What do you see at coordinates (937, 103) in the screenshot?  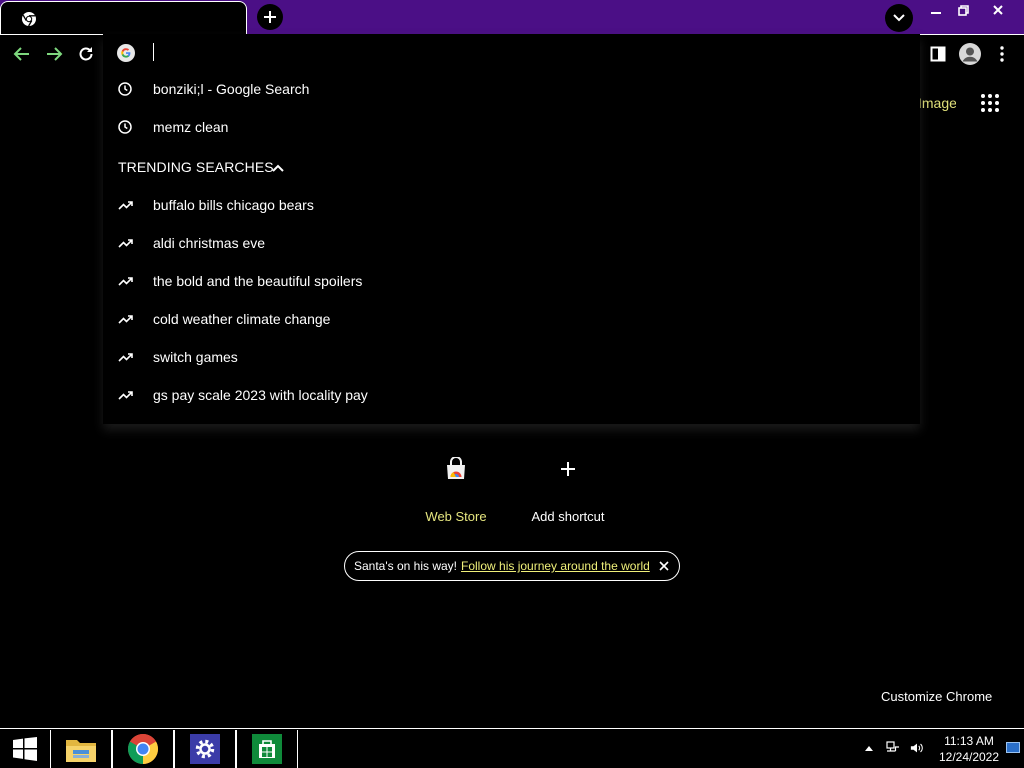 I see `images-link: Images` at bounding box center [937, 103].